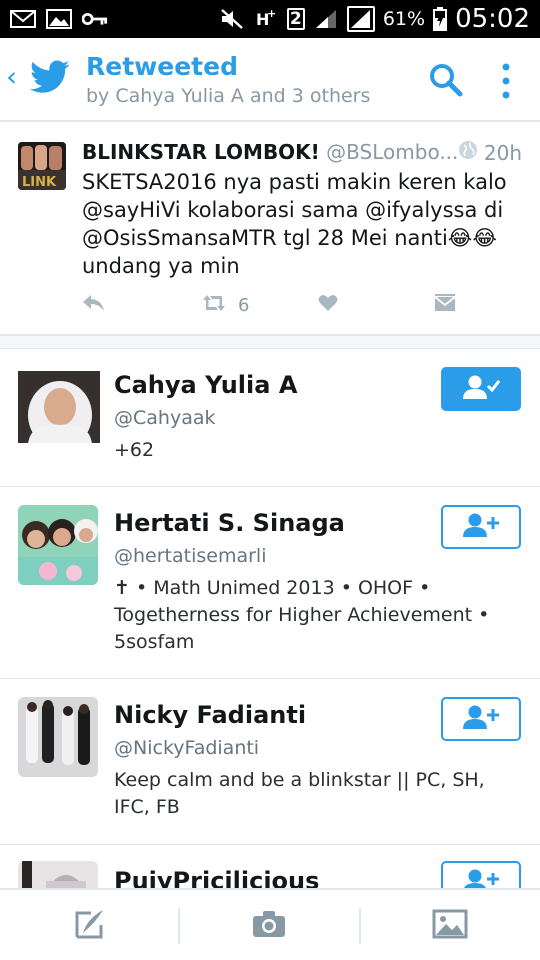  I want to click on user-name: Cahya Yulia A, so click(205, 385).